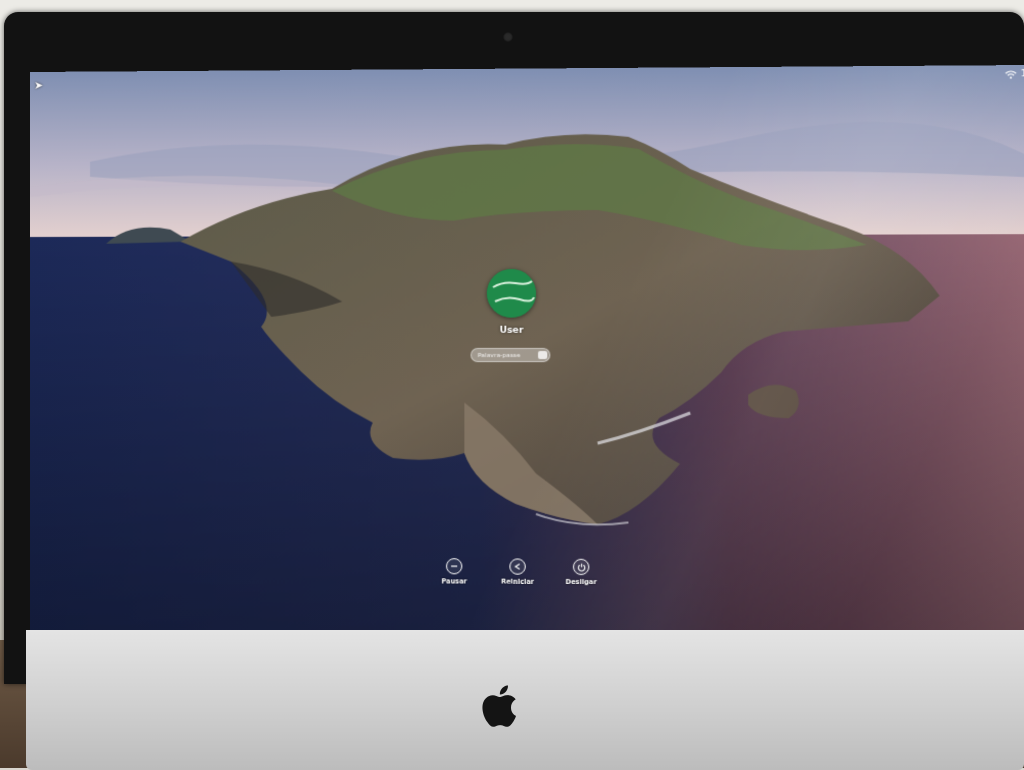  What do you see at coordinates (512, 331) in the screenshot?
I see `user-name: User` at bounding box center [512, 331].